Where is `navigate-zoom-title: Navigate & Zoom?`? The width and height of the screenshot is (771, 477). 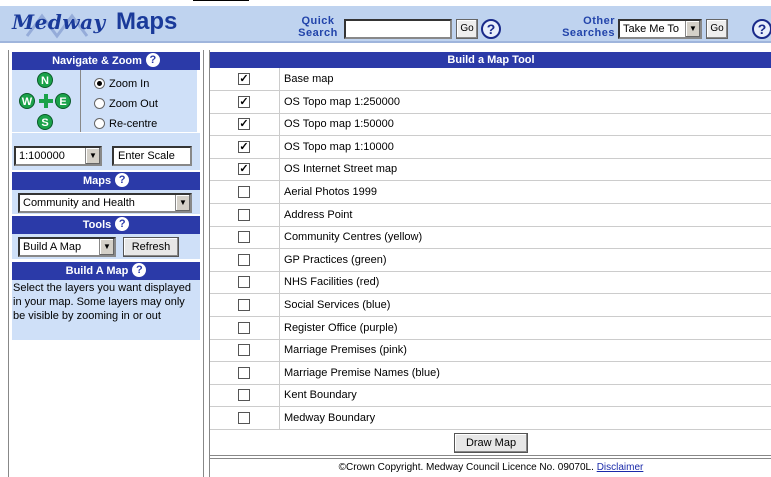
navigate-zoom-title: Navigate & Zoom? is located at coordinates (106, 61).